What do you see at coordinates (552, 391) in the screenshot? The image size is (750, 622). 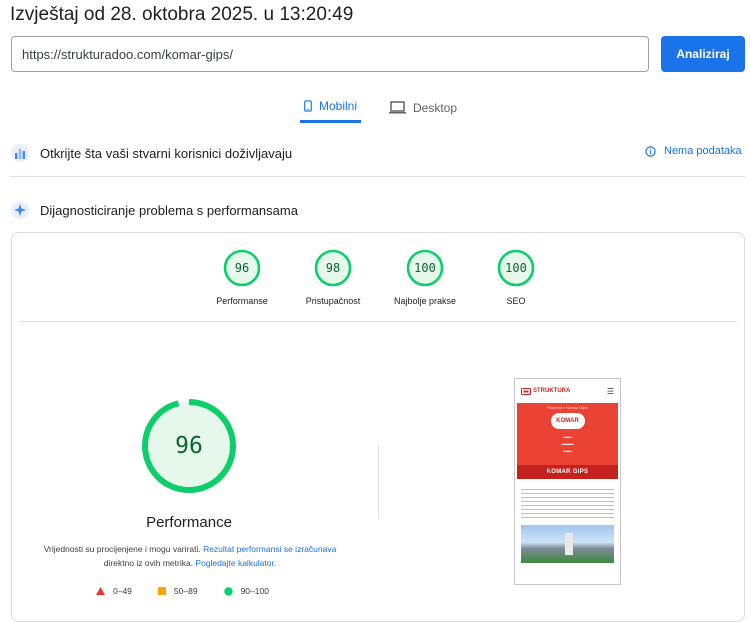 I see `preview-brand-text: STRUKTURA` at bounding box center [552, 391].